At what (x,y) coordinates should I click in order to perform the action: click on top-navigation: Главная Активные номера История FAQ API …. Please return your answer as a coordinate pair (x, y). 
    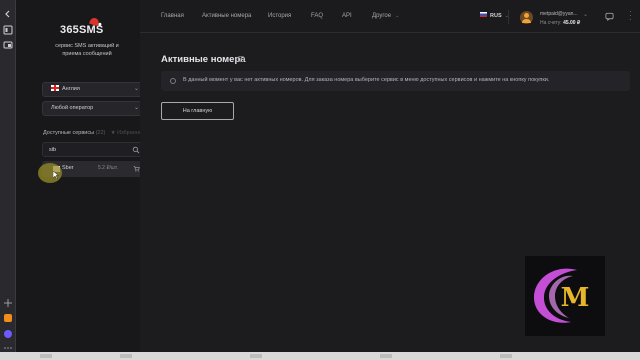
    Looking at the image, I should click on (390, 16).